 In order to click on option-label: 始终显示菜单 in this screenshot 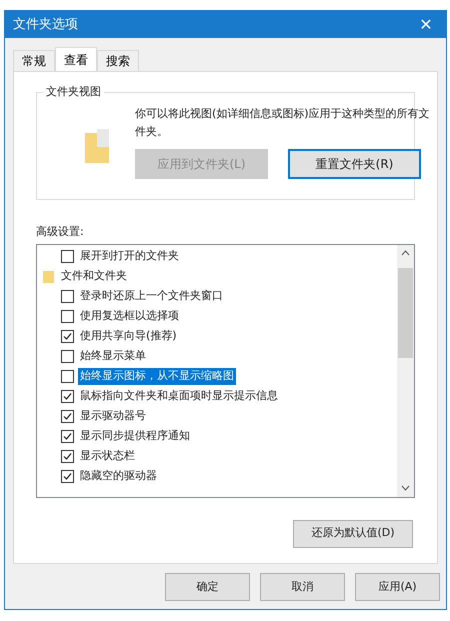, I will do `click(113, 356)`.